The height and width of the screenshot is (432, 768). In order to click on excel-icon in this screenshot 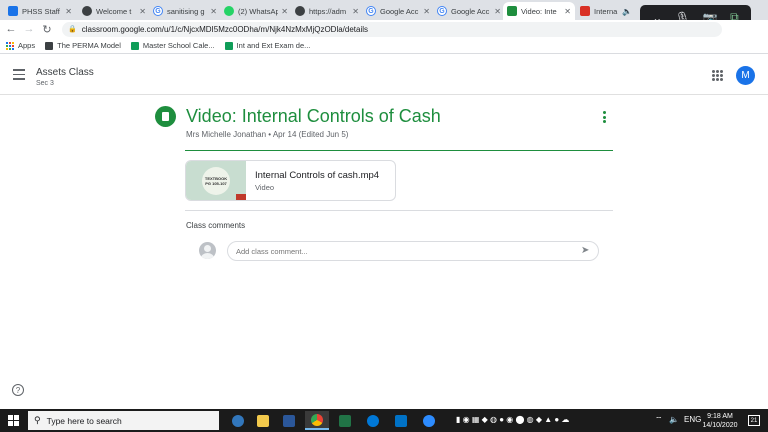, I will do `click(345, 420)`.